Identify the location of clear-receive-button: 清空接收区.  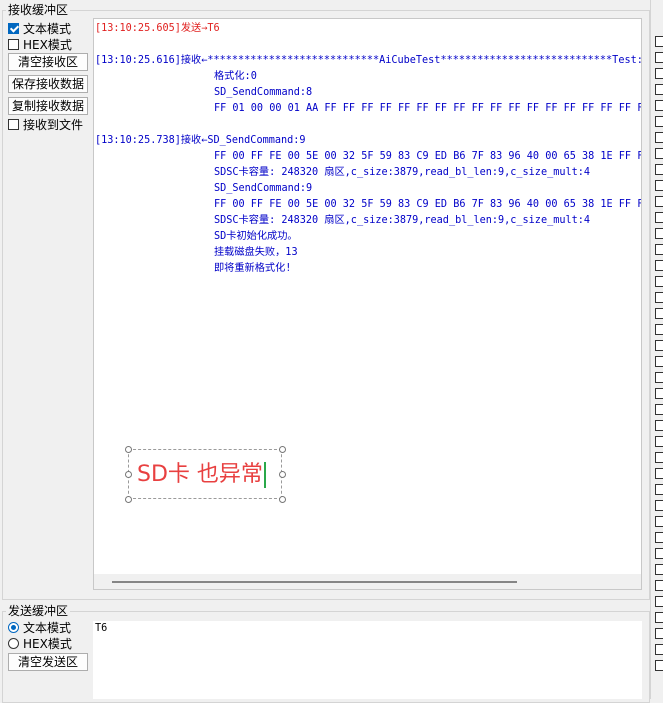
(48, 62).